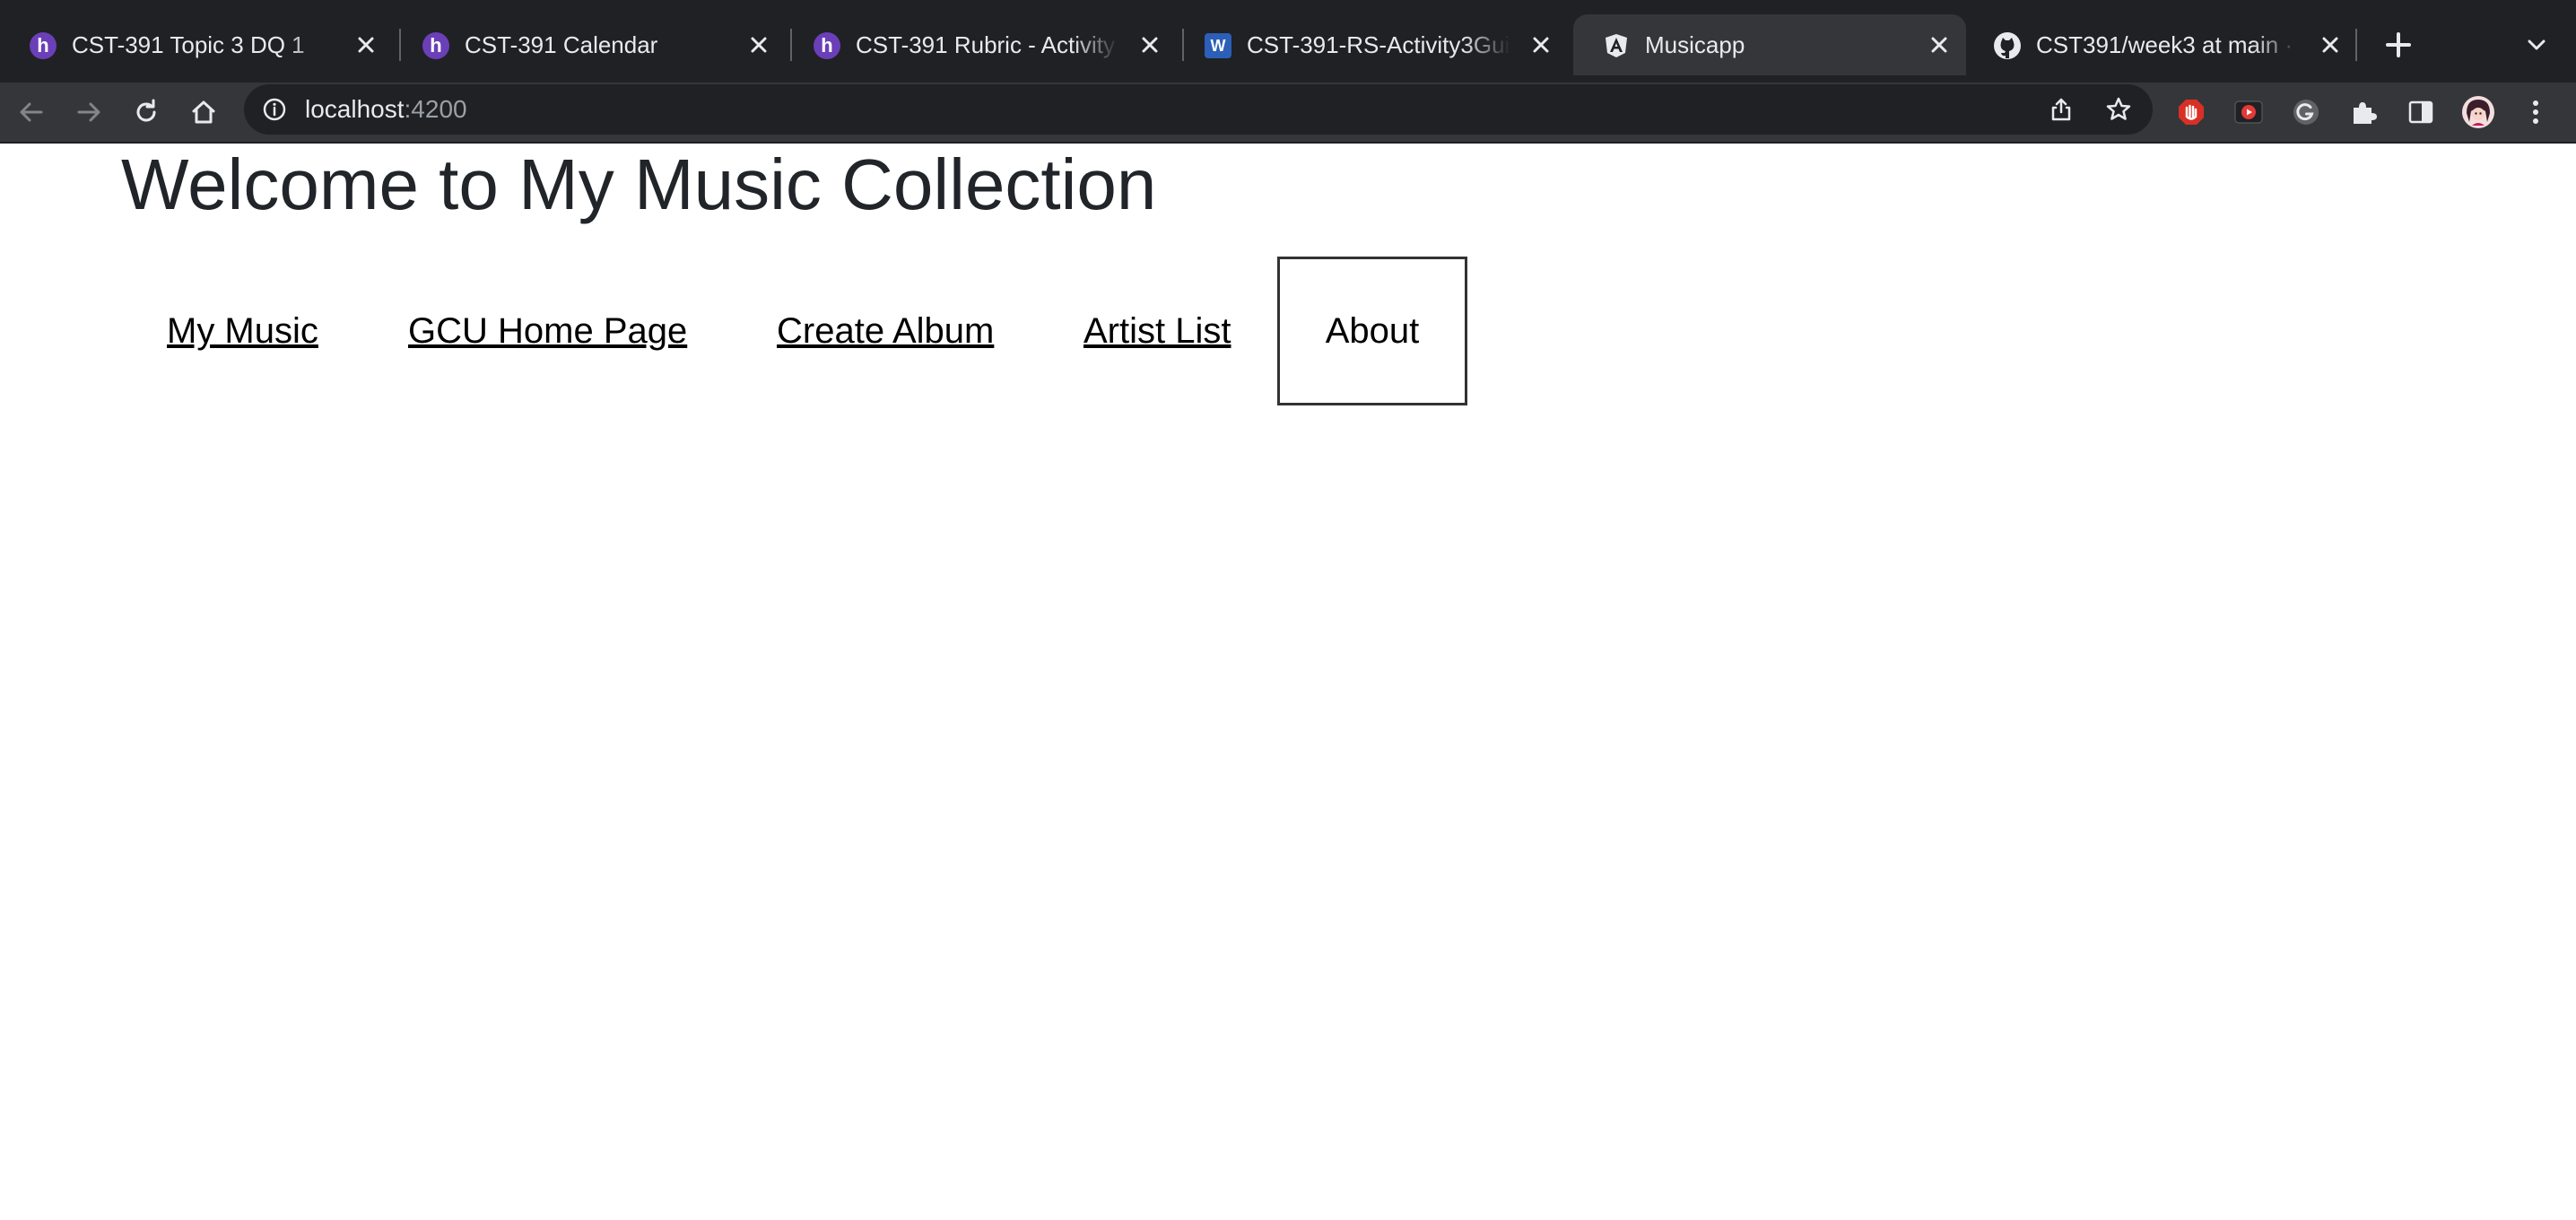 The image size is (2576, 1220). What do you see at coordinates (1157, 331) in the screenshot?
I see `nav-link-artist-list: Artist List` at bounding box center [1157, 331].